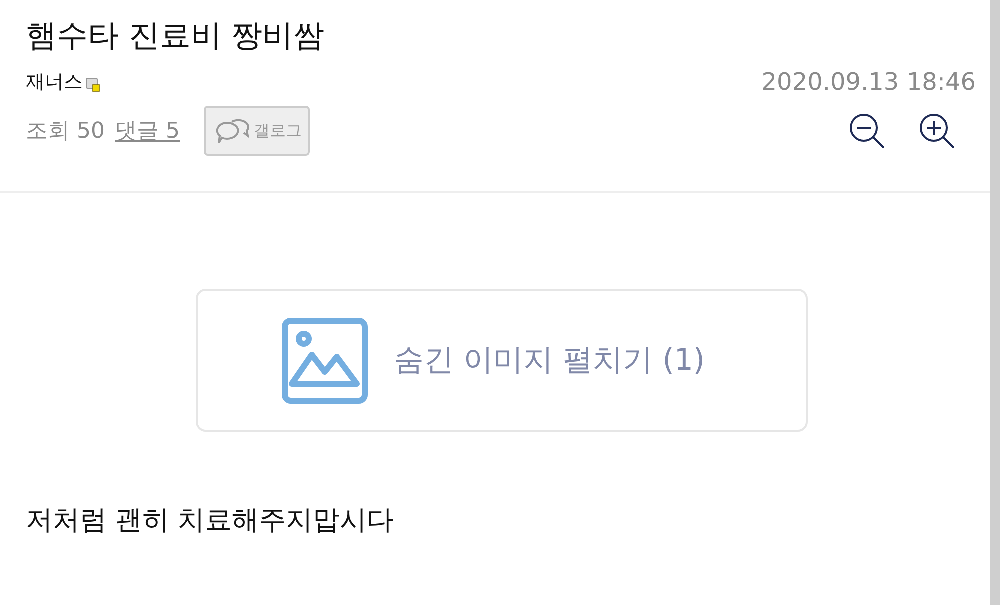 The width and height of the screenshot is (1000, 605). I want to click on author-name: 재너스, so click(54, 82).